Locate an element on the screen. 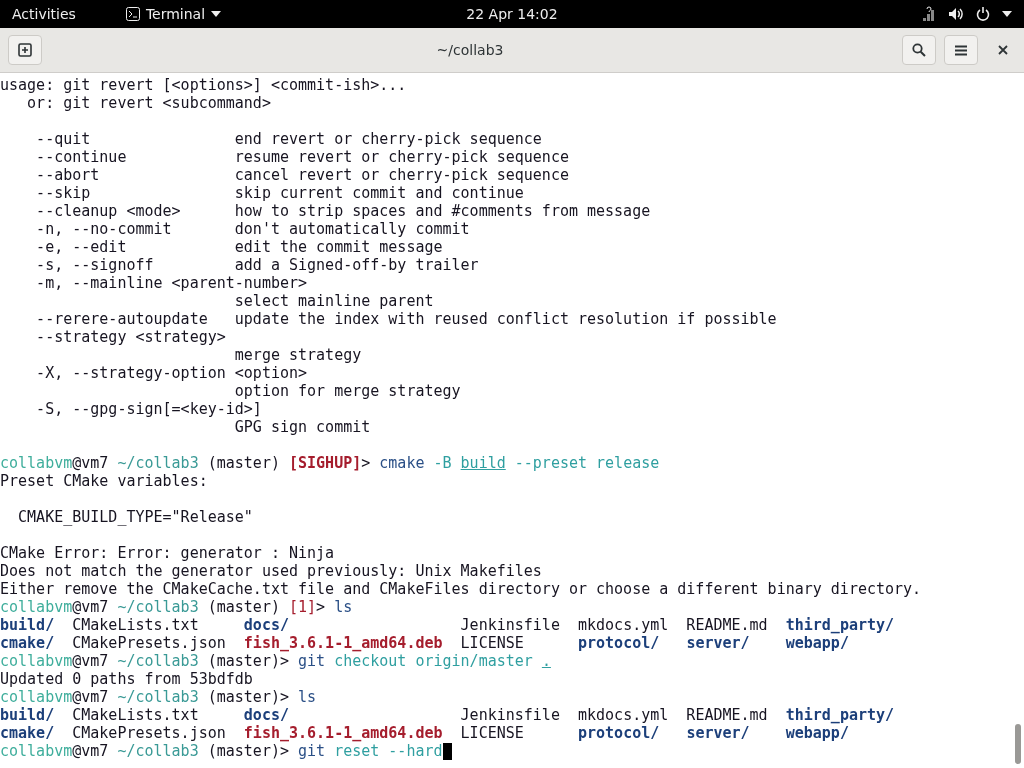 This screenshot has height=768, width=1024. menu-icon is located at coordinates (961, 50).